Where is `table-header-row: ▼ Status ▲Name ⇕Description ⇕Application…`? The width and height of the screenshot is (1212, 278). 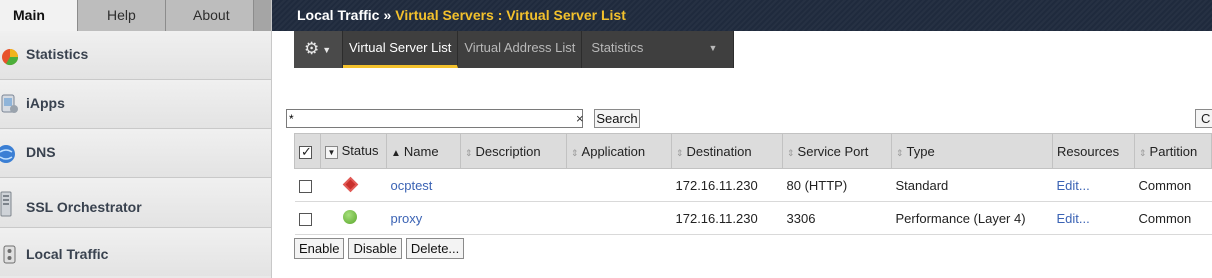 table-header-row: ▼ Status ▲Name ⇕Description ⇕Application… is located at coordinates (753, 151).